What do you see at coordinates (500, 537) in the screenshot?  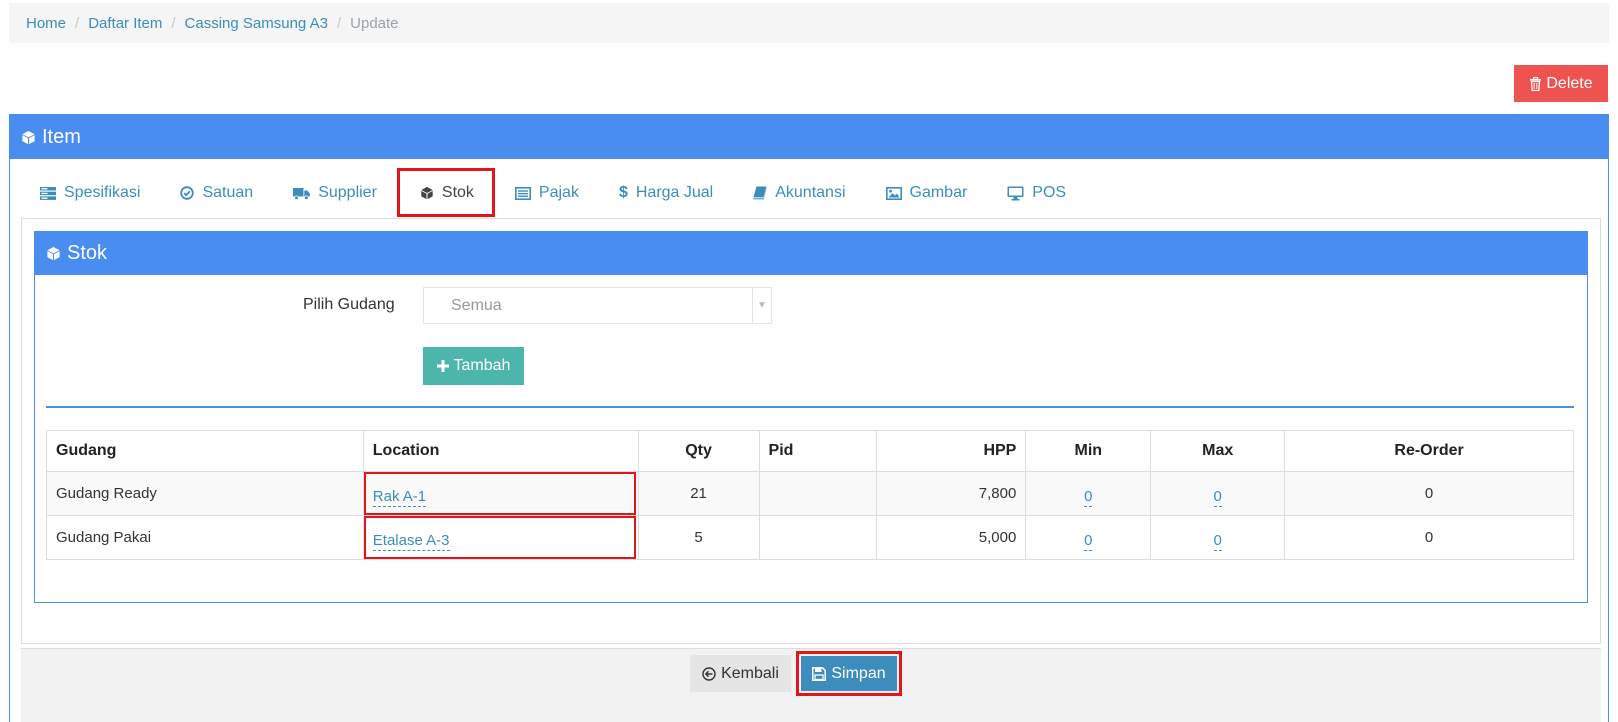 I see `cell-location: Etalase A-3` at bounding box center [500, 537].